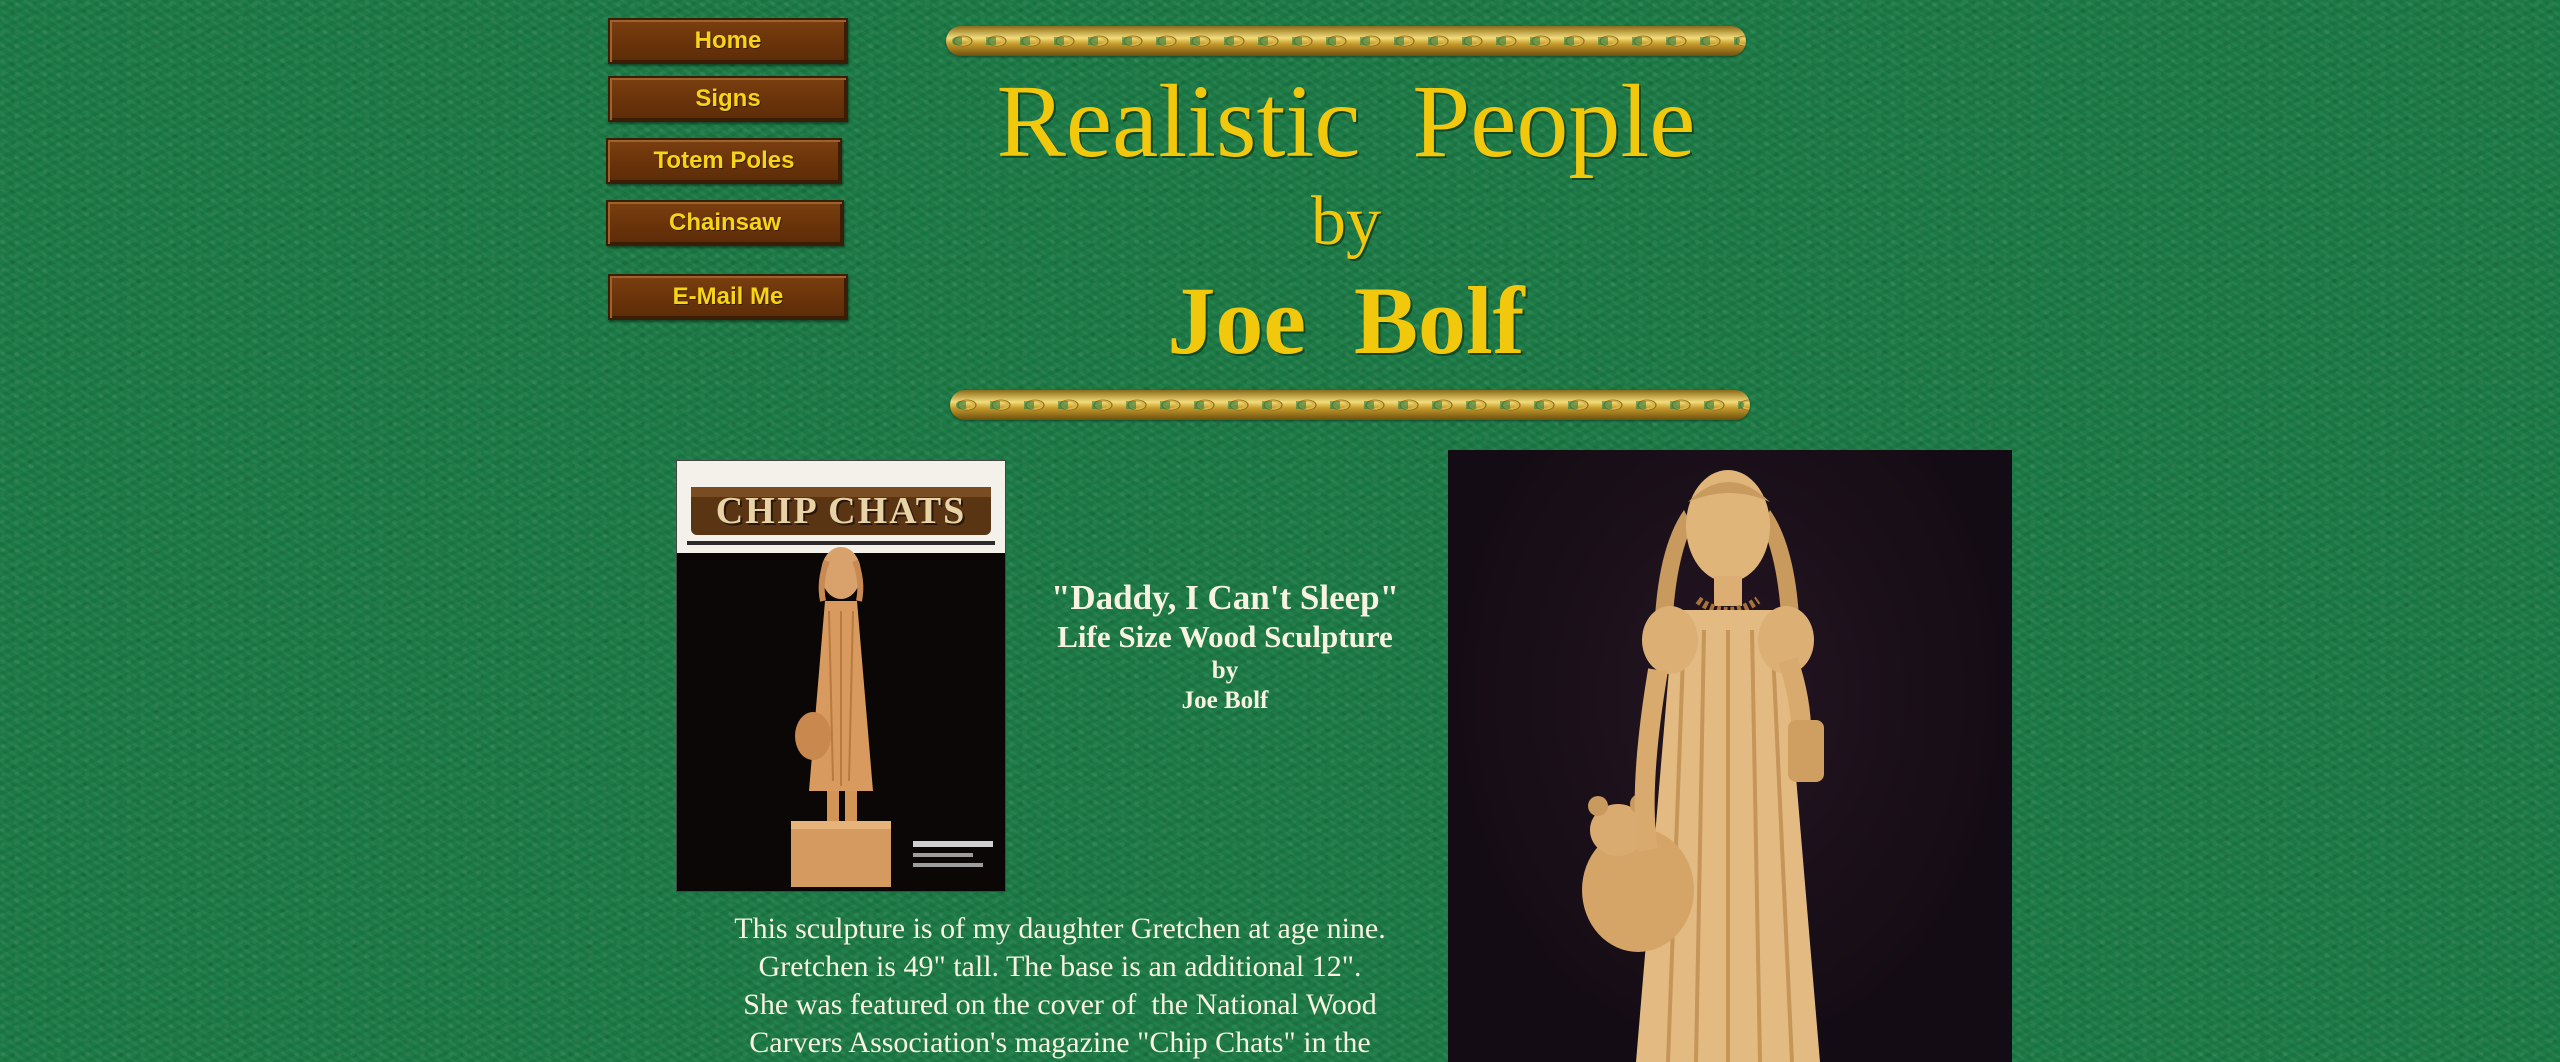 This screenshot has height=1062, width=2560. I want to click on nav-email-label: E-Mail Me, so click(728, 296).